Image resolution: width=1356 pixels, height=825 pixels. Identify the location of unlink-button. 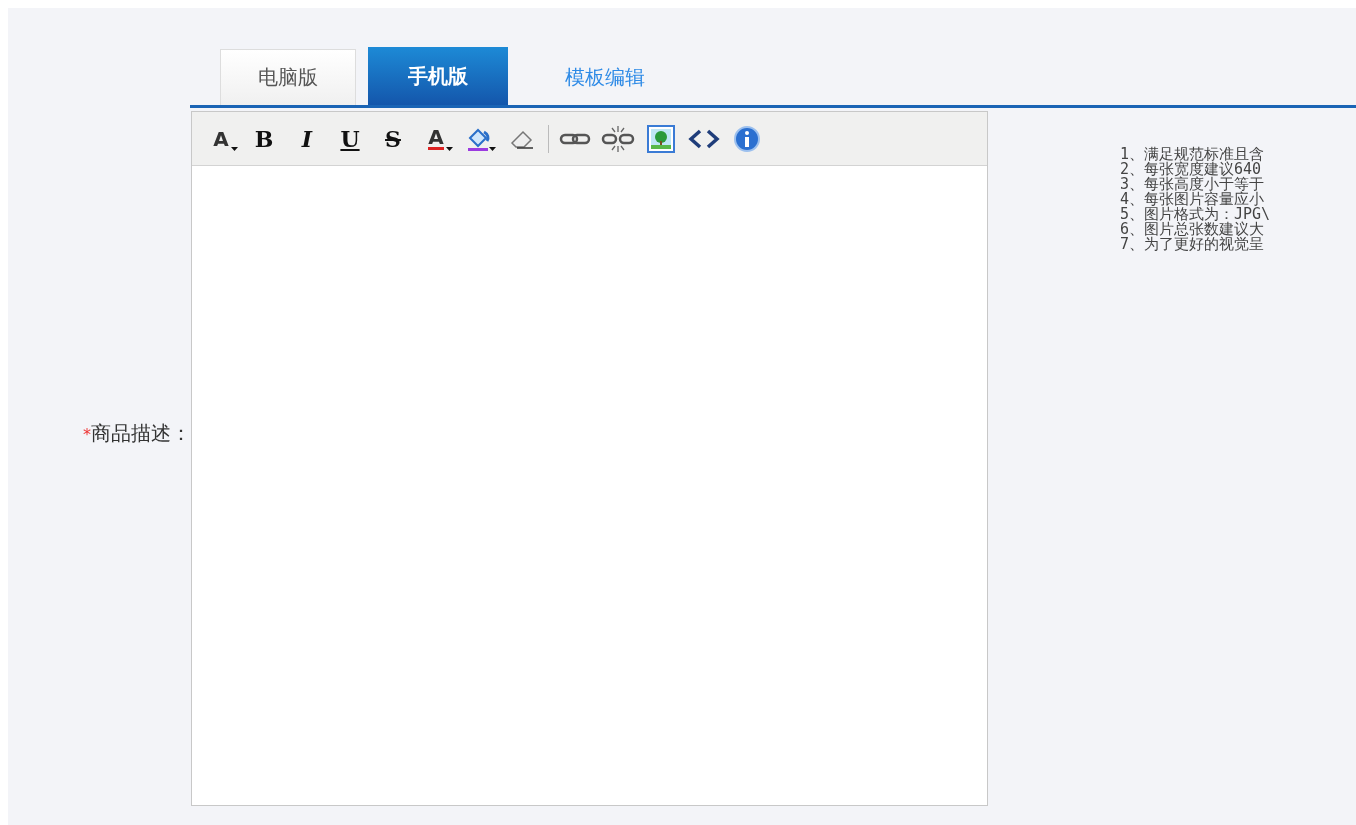
(618, 138).